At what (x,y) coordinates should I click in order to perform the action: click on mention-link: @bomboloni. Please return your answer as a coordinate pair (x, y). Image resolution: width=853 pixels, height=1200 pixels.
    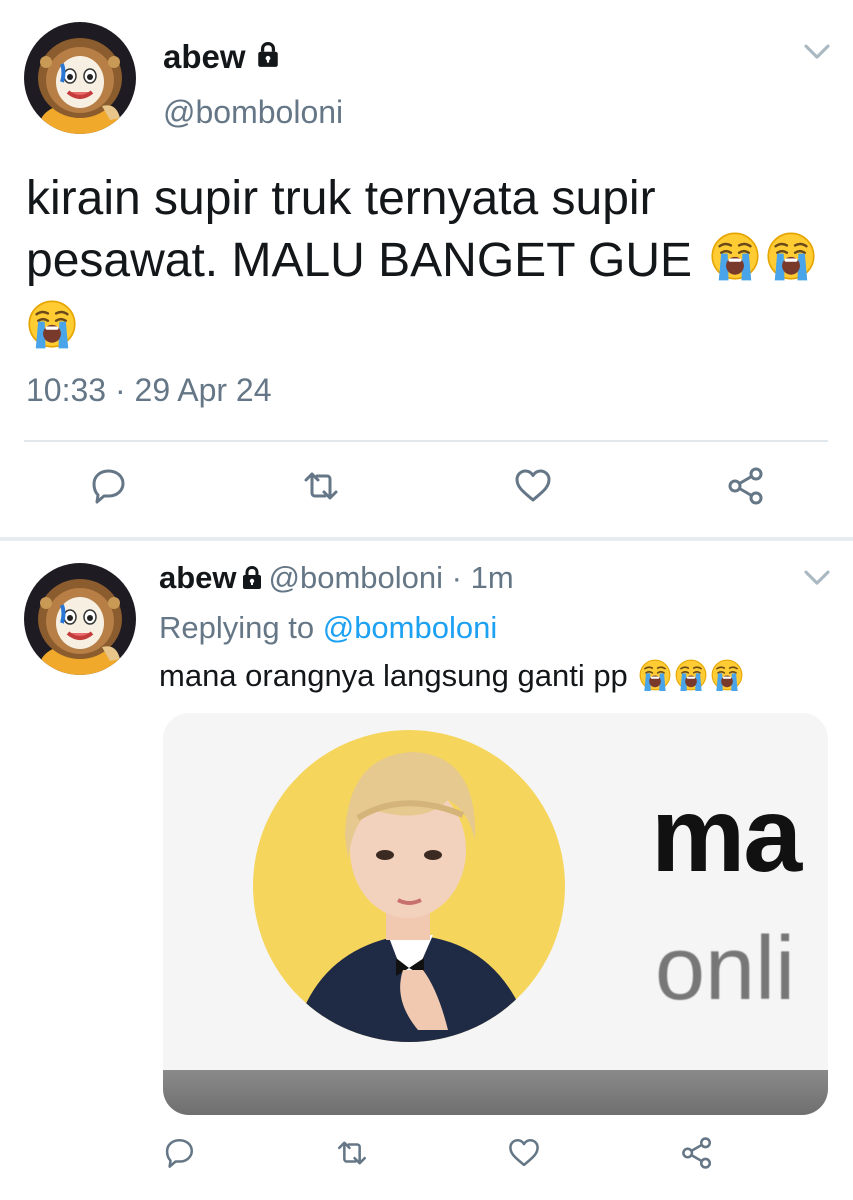
    Looking at the image, I should click on (410, 627).